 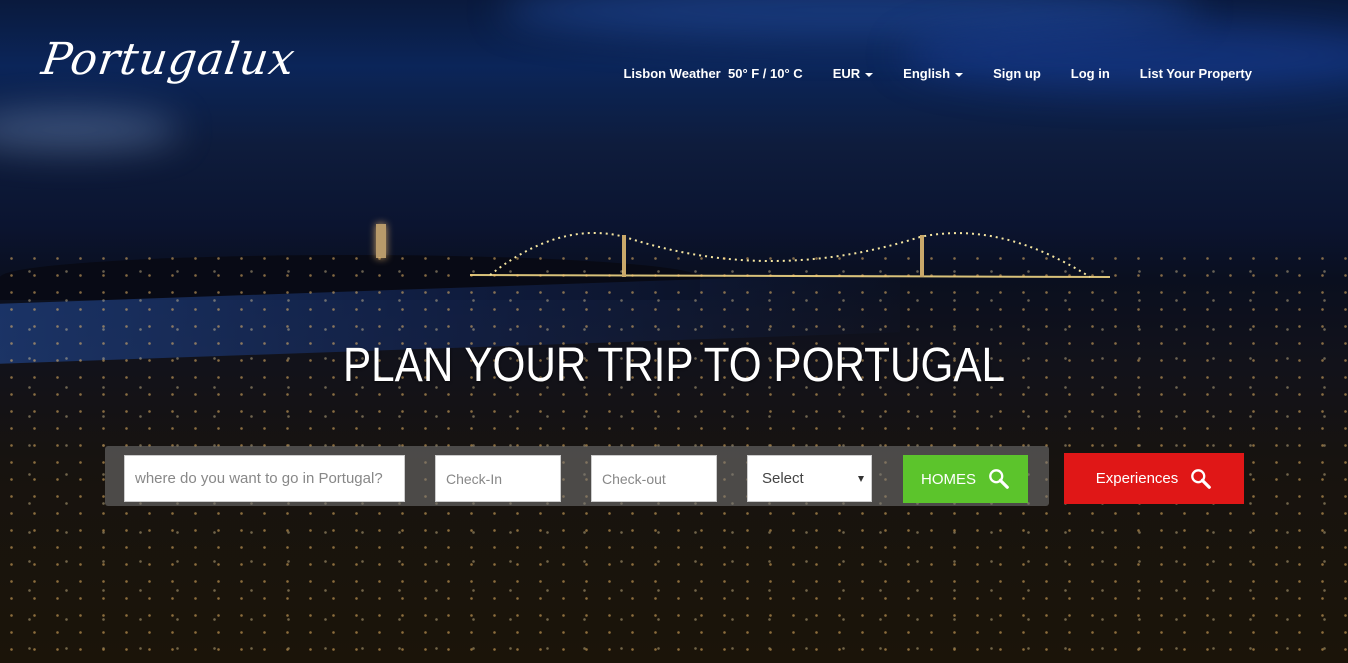 I want to click on currency-dropdown: EUR, so click(x=853, y=73).